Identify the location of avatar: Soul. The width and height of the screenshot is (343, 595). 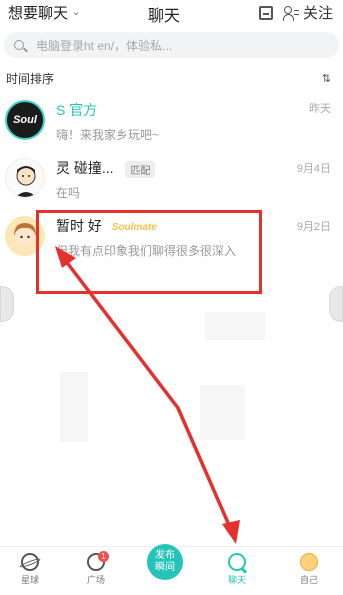
(25, 120).